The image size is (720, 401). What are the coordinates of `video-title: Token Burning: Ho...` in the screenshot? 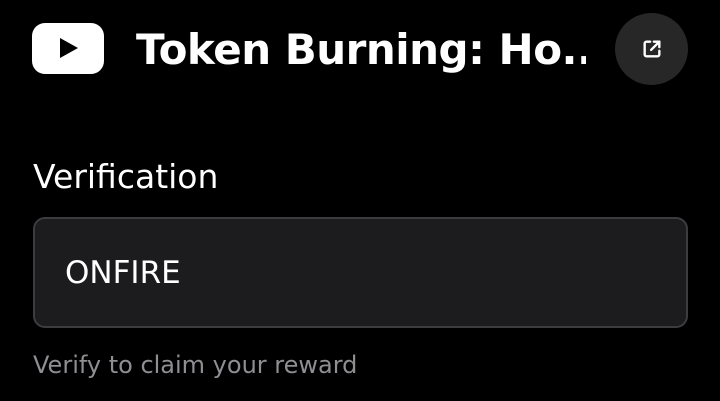 It's located at (361, 49).